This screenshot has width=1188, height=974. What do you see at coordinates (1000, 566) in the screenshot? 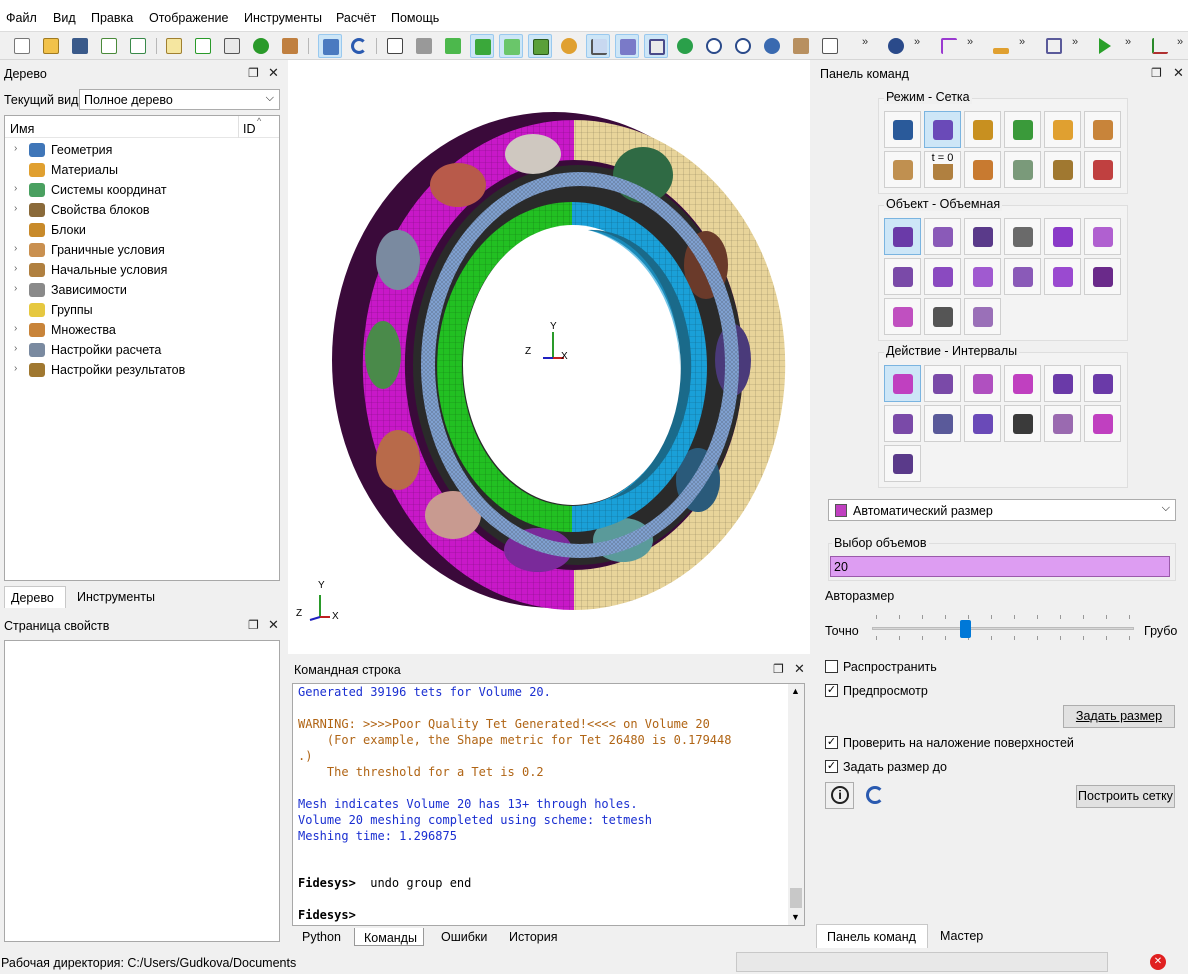
I see `volume-select-input: 20` at bounding box center [1000, 566].